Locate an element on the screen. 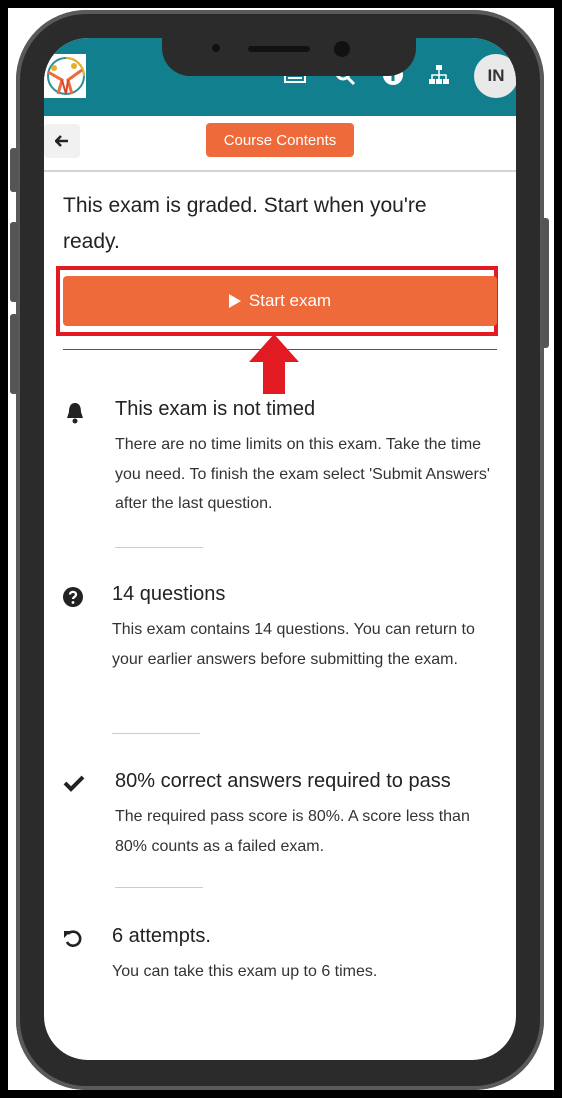 This screenshot has height=1098, width=562. user-avatar: IN is located at coordinates (495, 76).